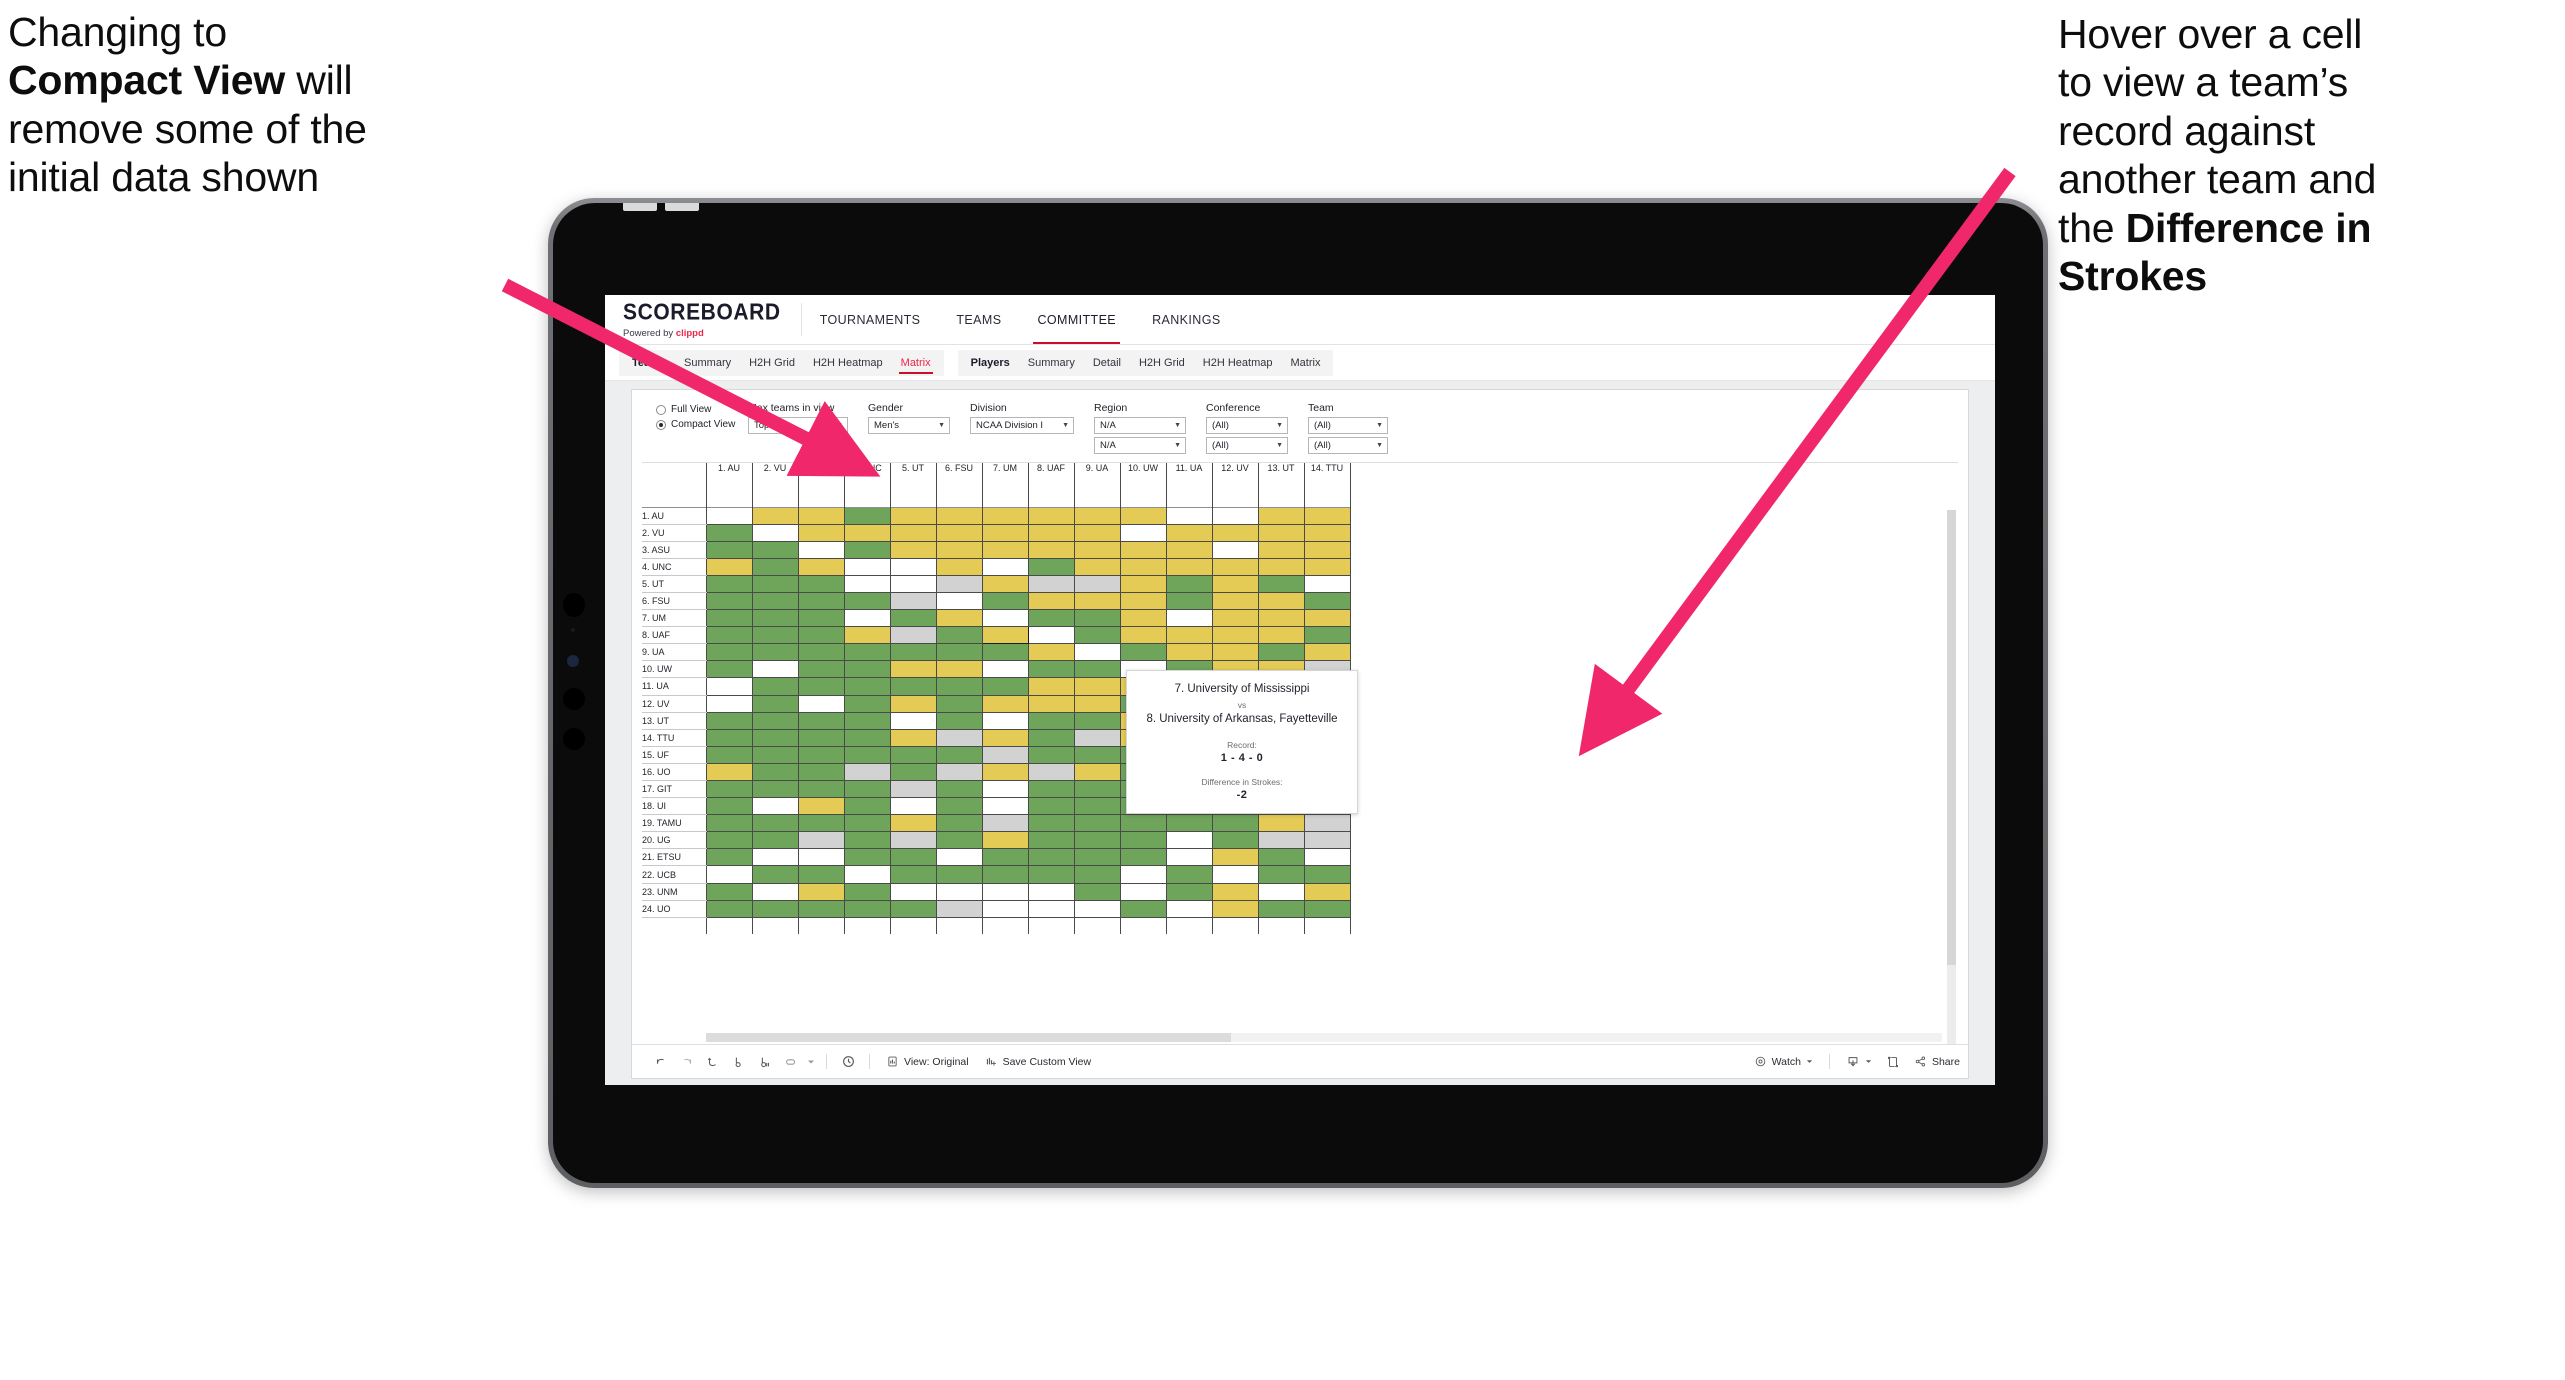 Image resolution: width=2565 pixels, height=1380 pixels. I want to click on vertical-scrollbar-thumb, so click(1951, 737).